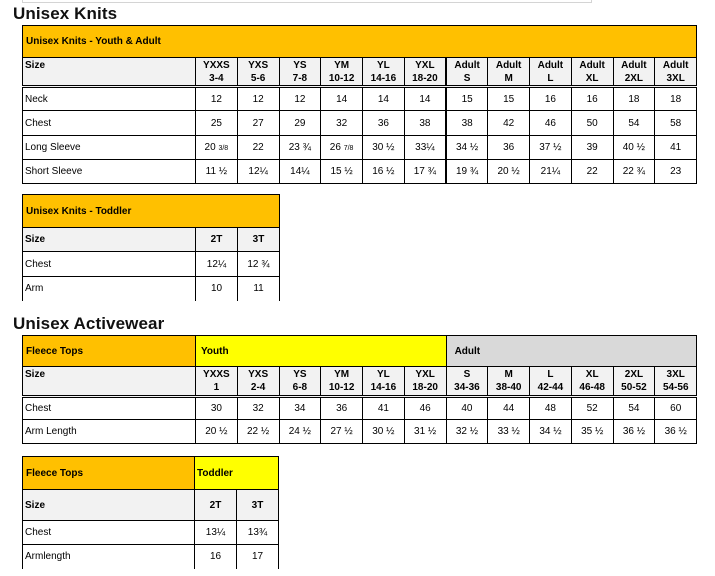 This screenshot has height=576, width=715. I want to click on measurement-value: 15, so click(467, 98).